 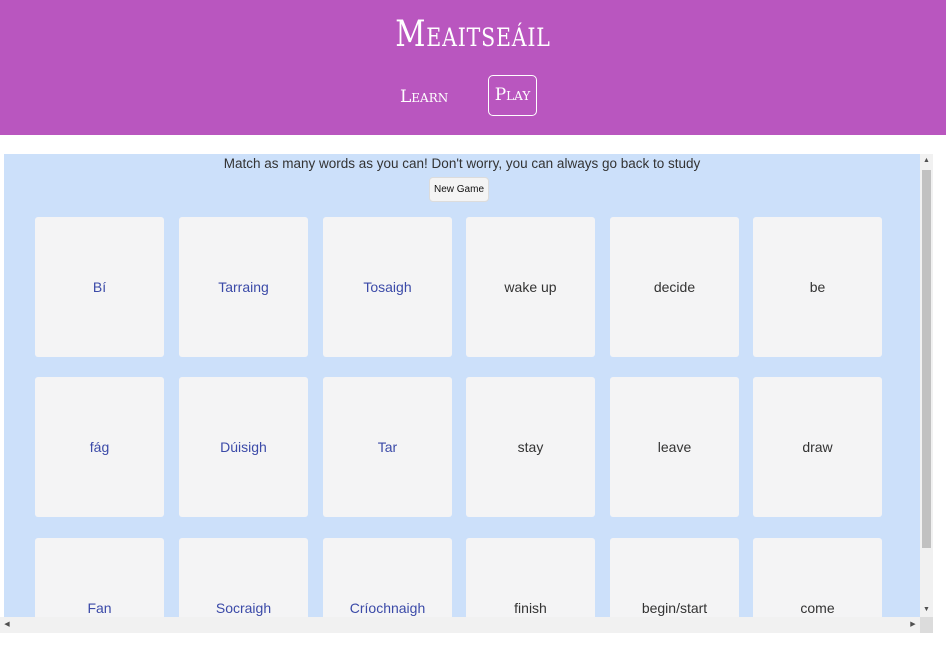 I want to click on word-card: Tosaigh, so click(x=387, y=287).